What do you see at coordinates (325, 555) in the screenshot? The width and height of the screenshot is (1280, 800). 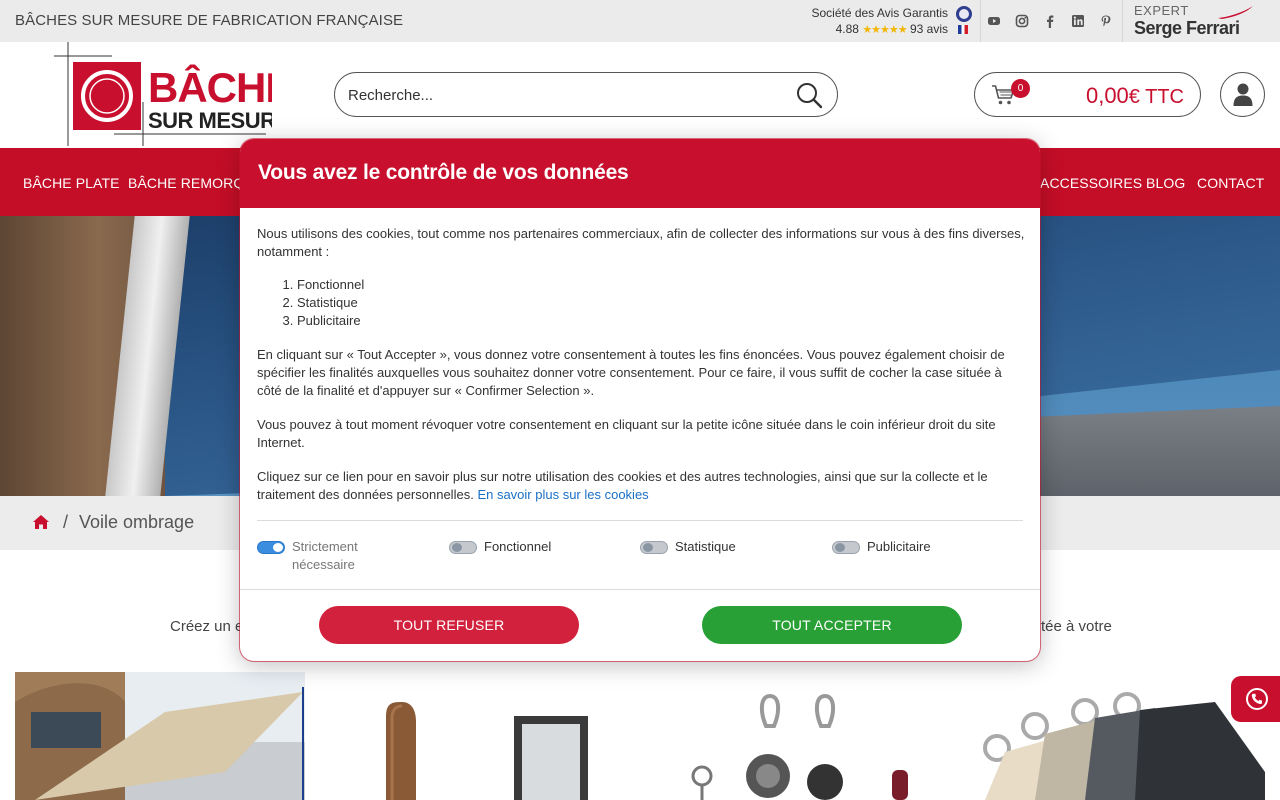 I see `option-label: Strictement nécessaire` at bounding box center [325, 555].